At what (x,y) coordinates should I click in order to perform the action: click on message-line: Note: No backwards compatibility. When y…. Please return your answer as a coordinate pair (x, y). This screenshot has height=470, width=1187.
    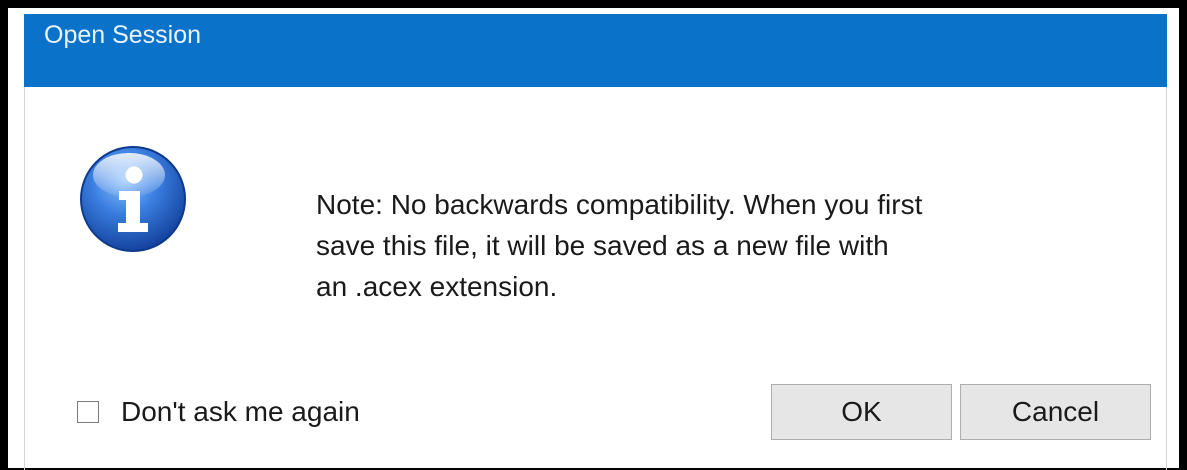
    Looking at the image, I should click on (619, 204).